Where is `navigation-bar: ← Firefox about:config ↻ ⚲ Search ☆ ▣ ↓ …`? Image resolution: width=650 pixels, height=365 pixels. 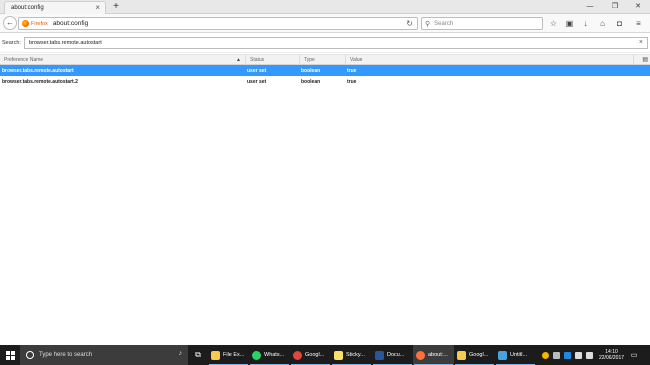
navigation-bar: ← Firefox about:config ↻ ⚲ Search ☆ ▣ ↓ … is located at coordinates (325, 23).